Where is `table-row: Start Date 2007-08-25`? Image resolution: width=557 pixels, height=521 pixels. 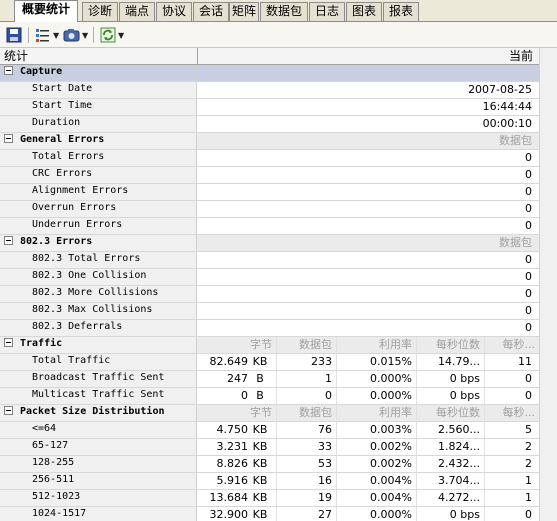 table-row: Start Date 2007-08-25 is located at coordinates (269, 90).